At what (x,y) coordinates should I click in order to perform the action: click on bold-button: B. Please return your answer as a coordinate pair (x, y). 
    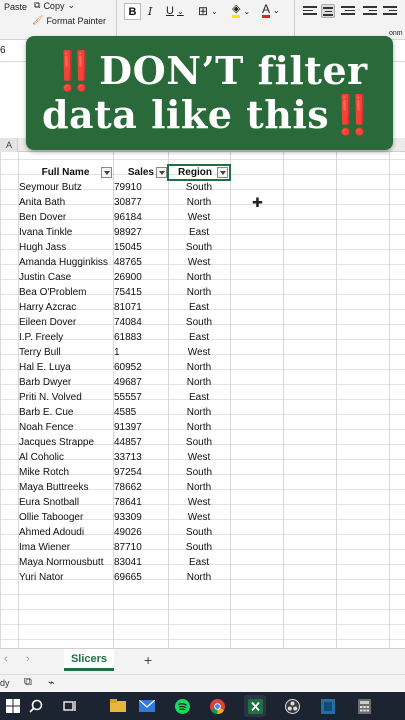
    Looking at the image, I should click on (132, 11).